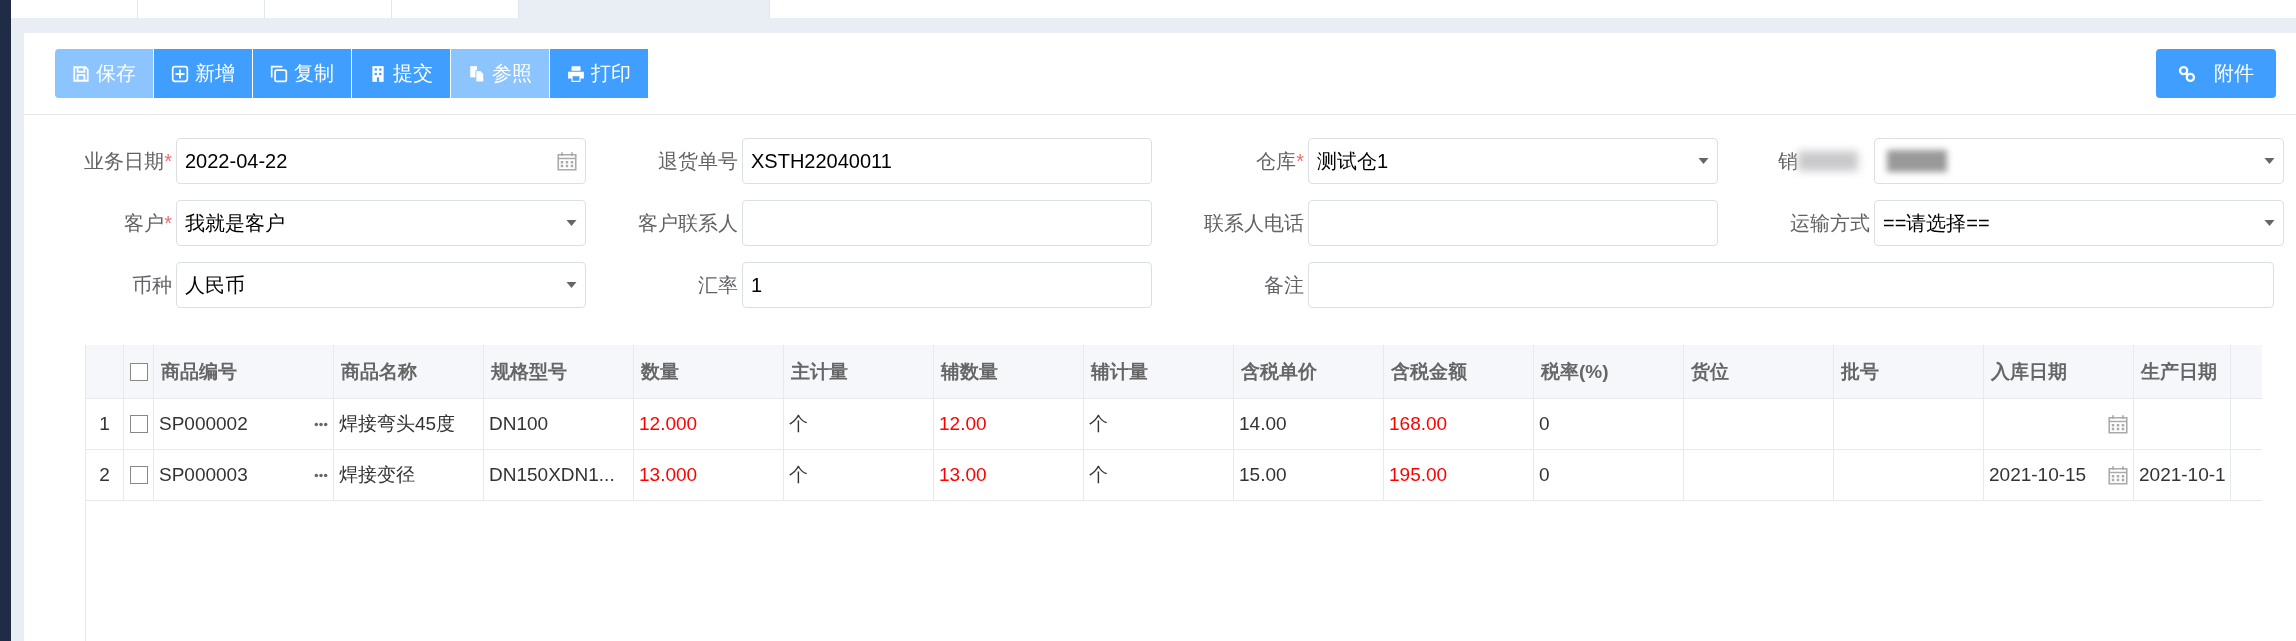  What do you see at coordinates (477, 73) in the screenshot?
I see `documents-icon` at bounding box center [477, 73].